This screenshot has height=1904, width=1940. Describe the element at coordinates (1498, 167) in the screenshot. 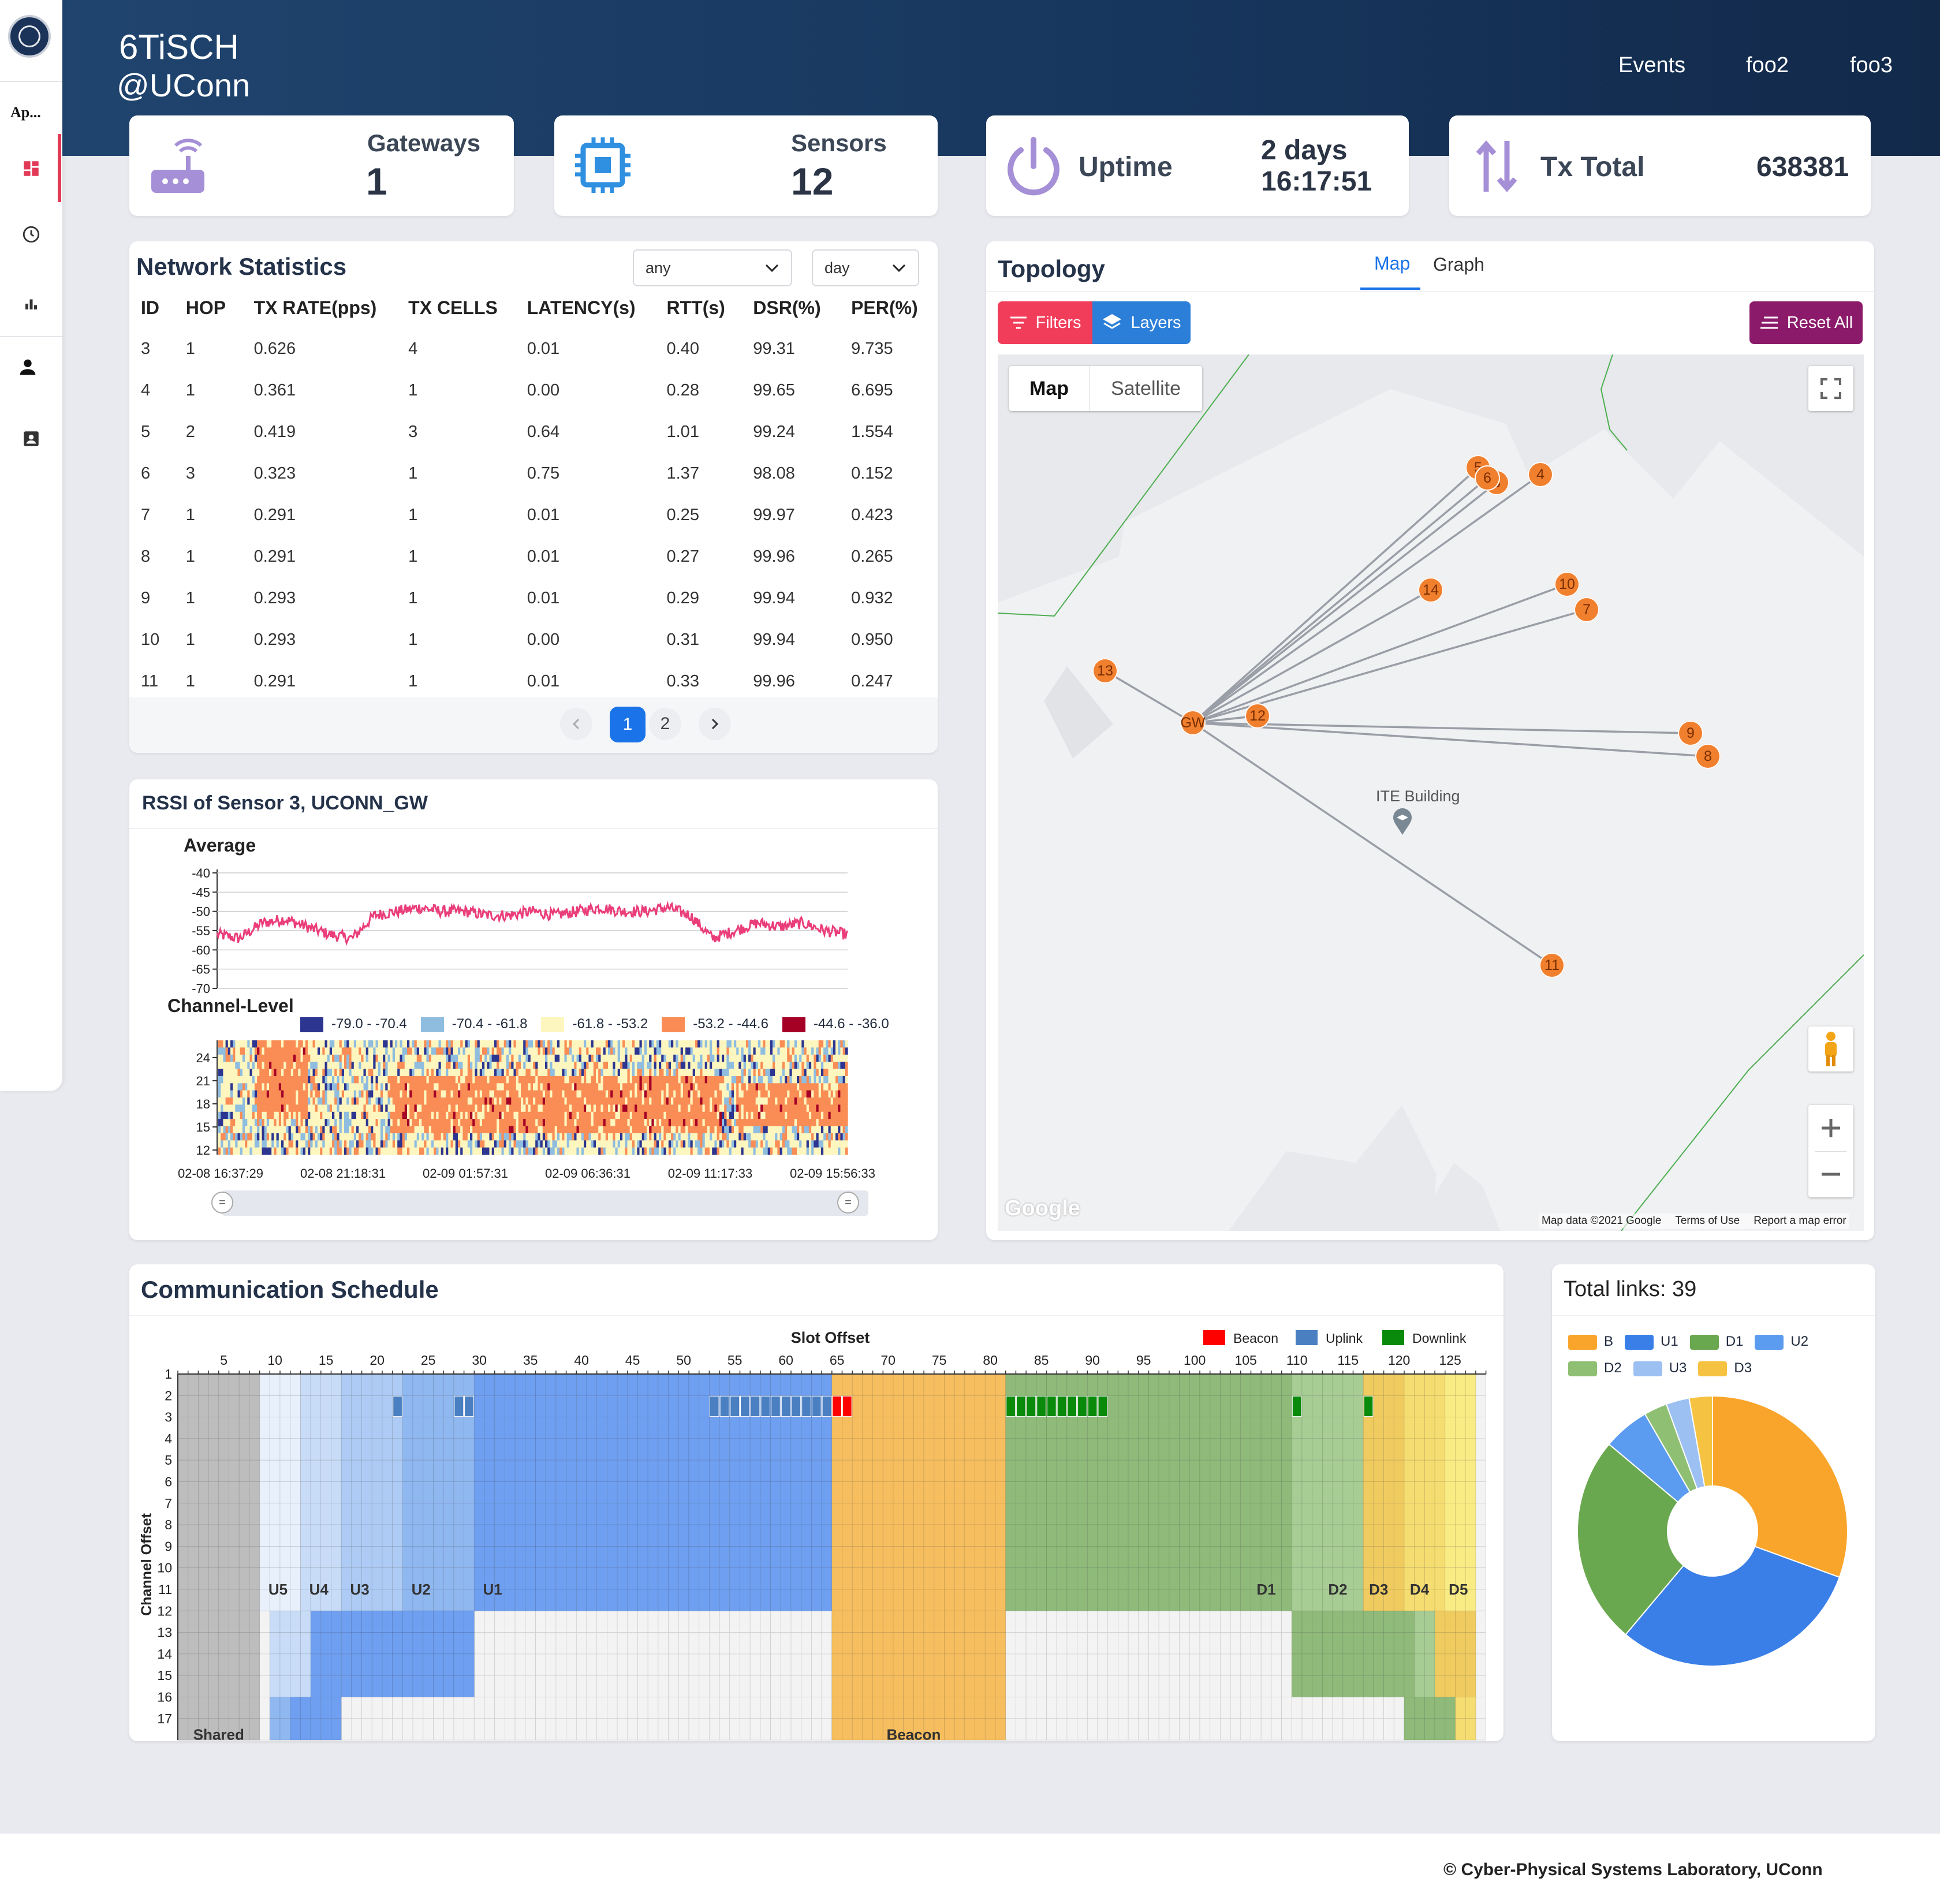

I see `swap-vertical-icon` at that location.